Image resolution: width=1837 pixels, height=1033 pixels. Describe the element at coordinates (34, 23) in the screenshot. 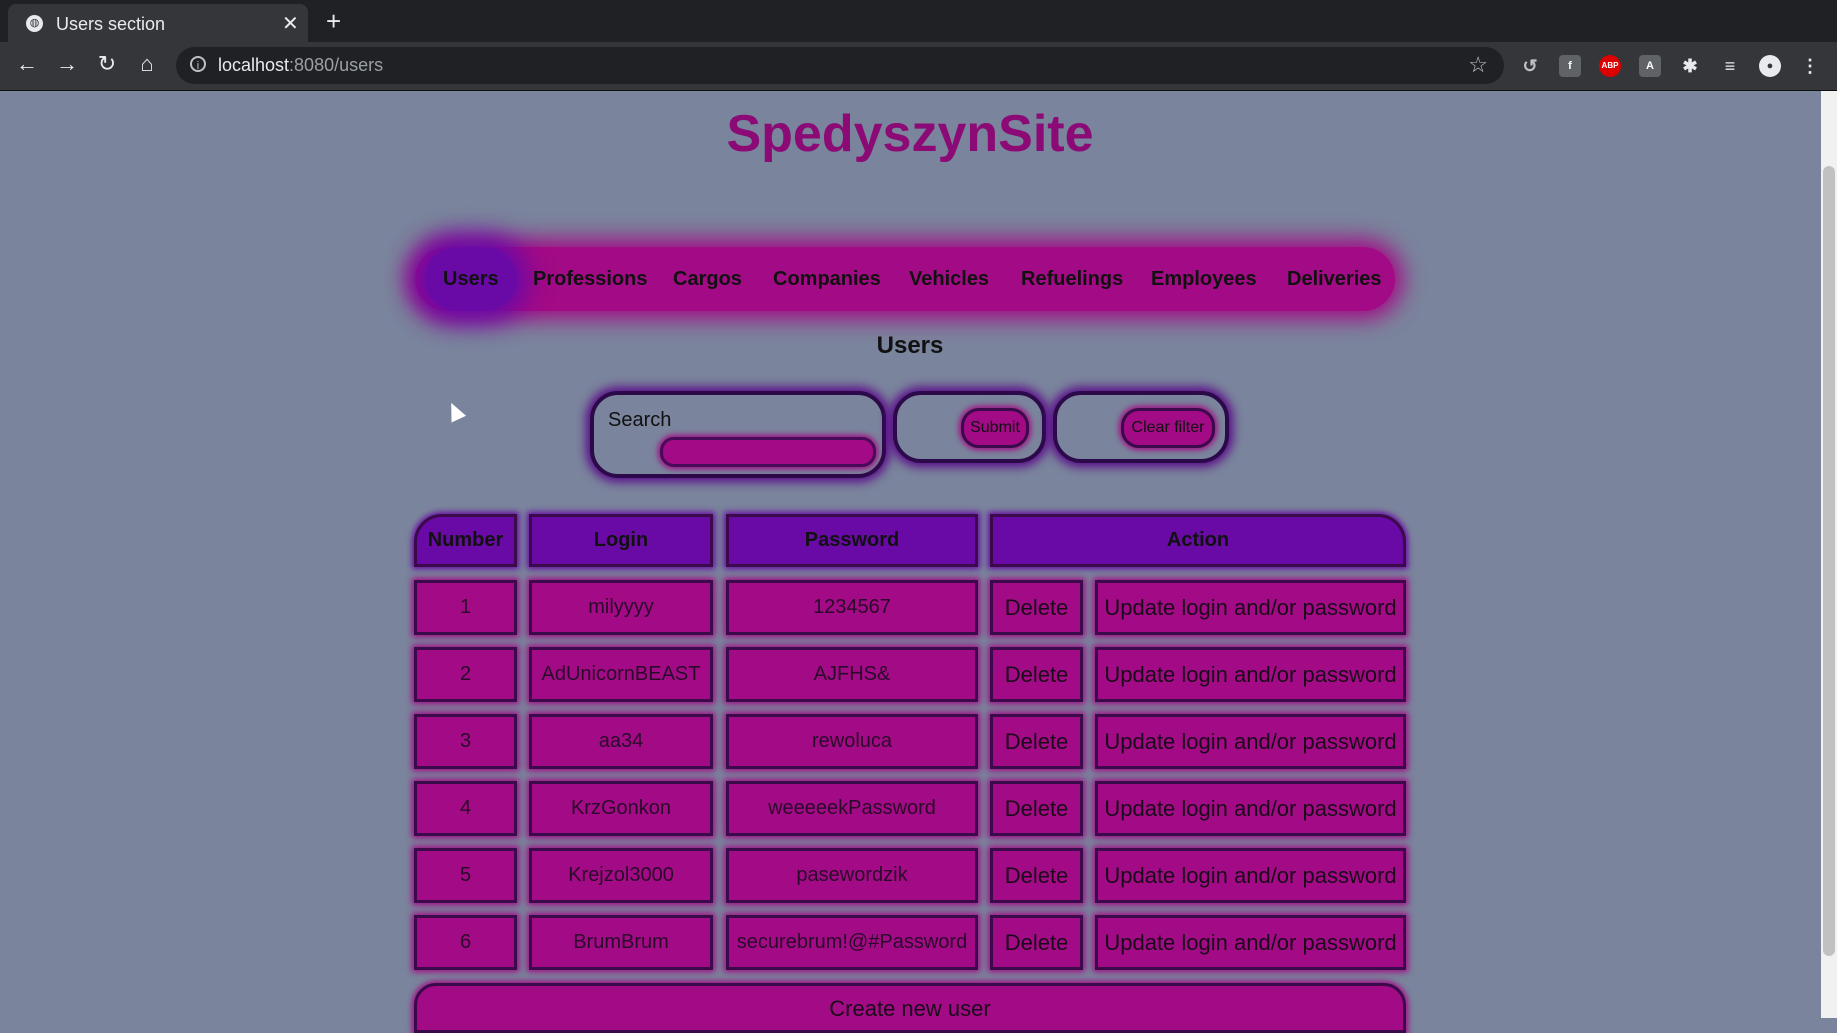

I see `globe-icon: ◍` at that location.